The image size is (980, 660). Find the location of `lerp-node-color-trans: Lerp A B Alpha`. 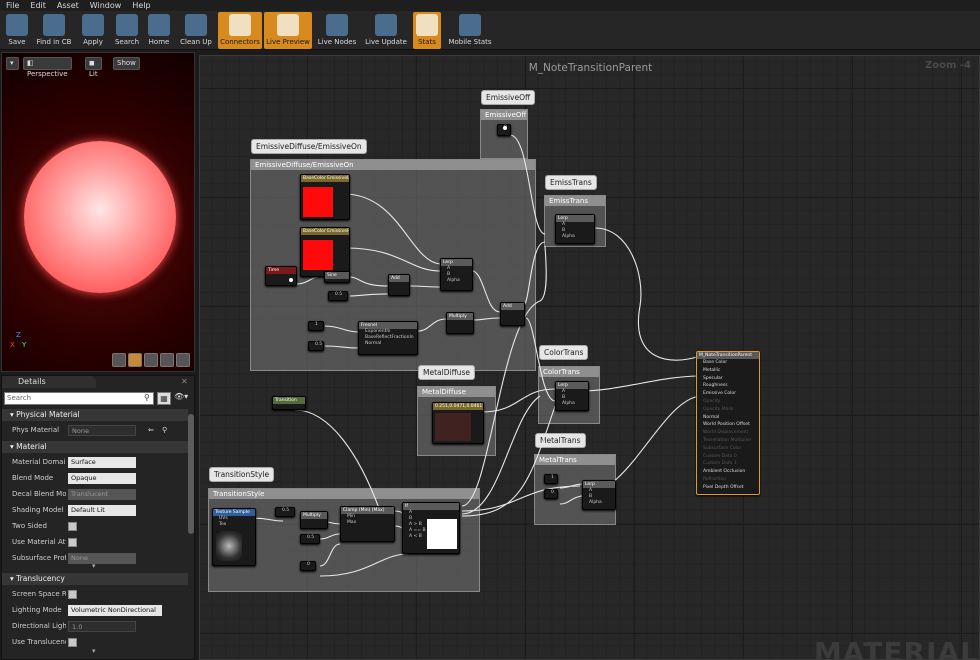

lerp-node-color-trans: Lerp A B Alpha is located at coordinates (572, 396).